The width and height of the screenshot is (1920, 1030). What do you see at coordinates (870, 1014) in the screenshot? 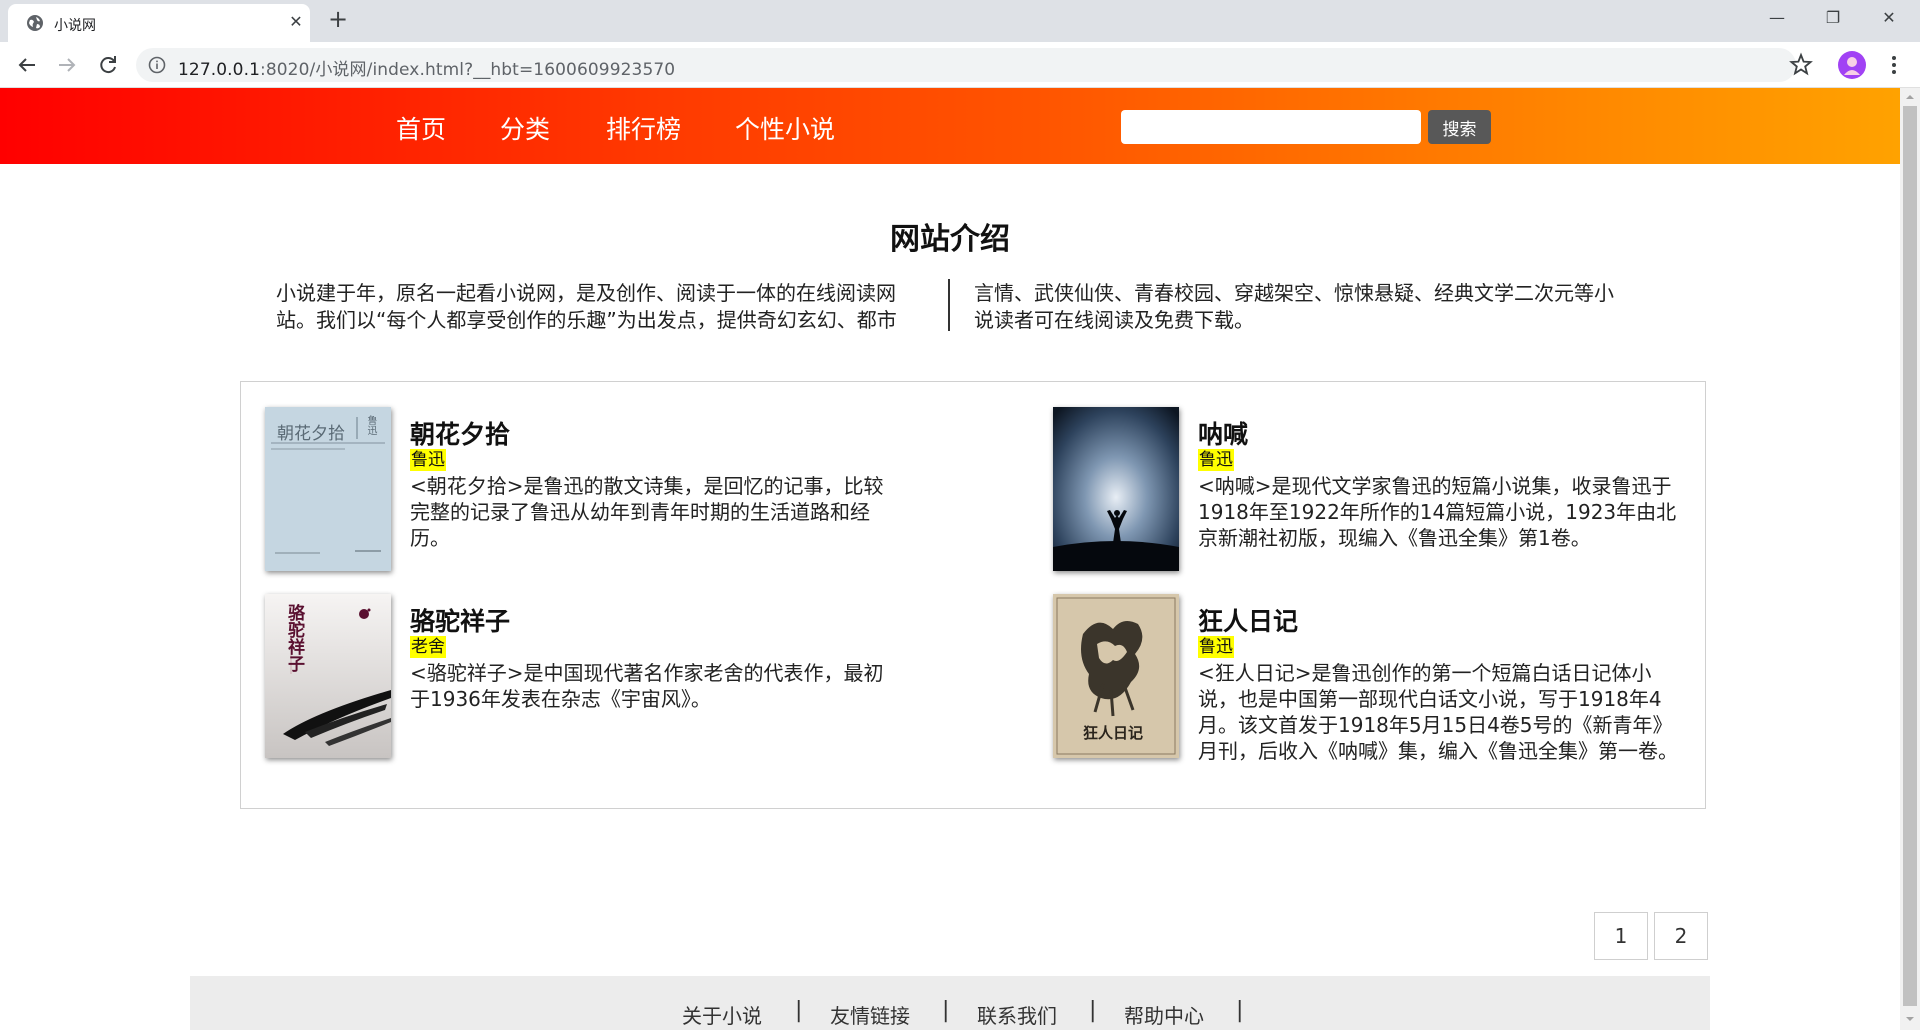
I see `footer-link-friends: 友情链接` at bounding box center [870, 1014].